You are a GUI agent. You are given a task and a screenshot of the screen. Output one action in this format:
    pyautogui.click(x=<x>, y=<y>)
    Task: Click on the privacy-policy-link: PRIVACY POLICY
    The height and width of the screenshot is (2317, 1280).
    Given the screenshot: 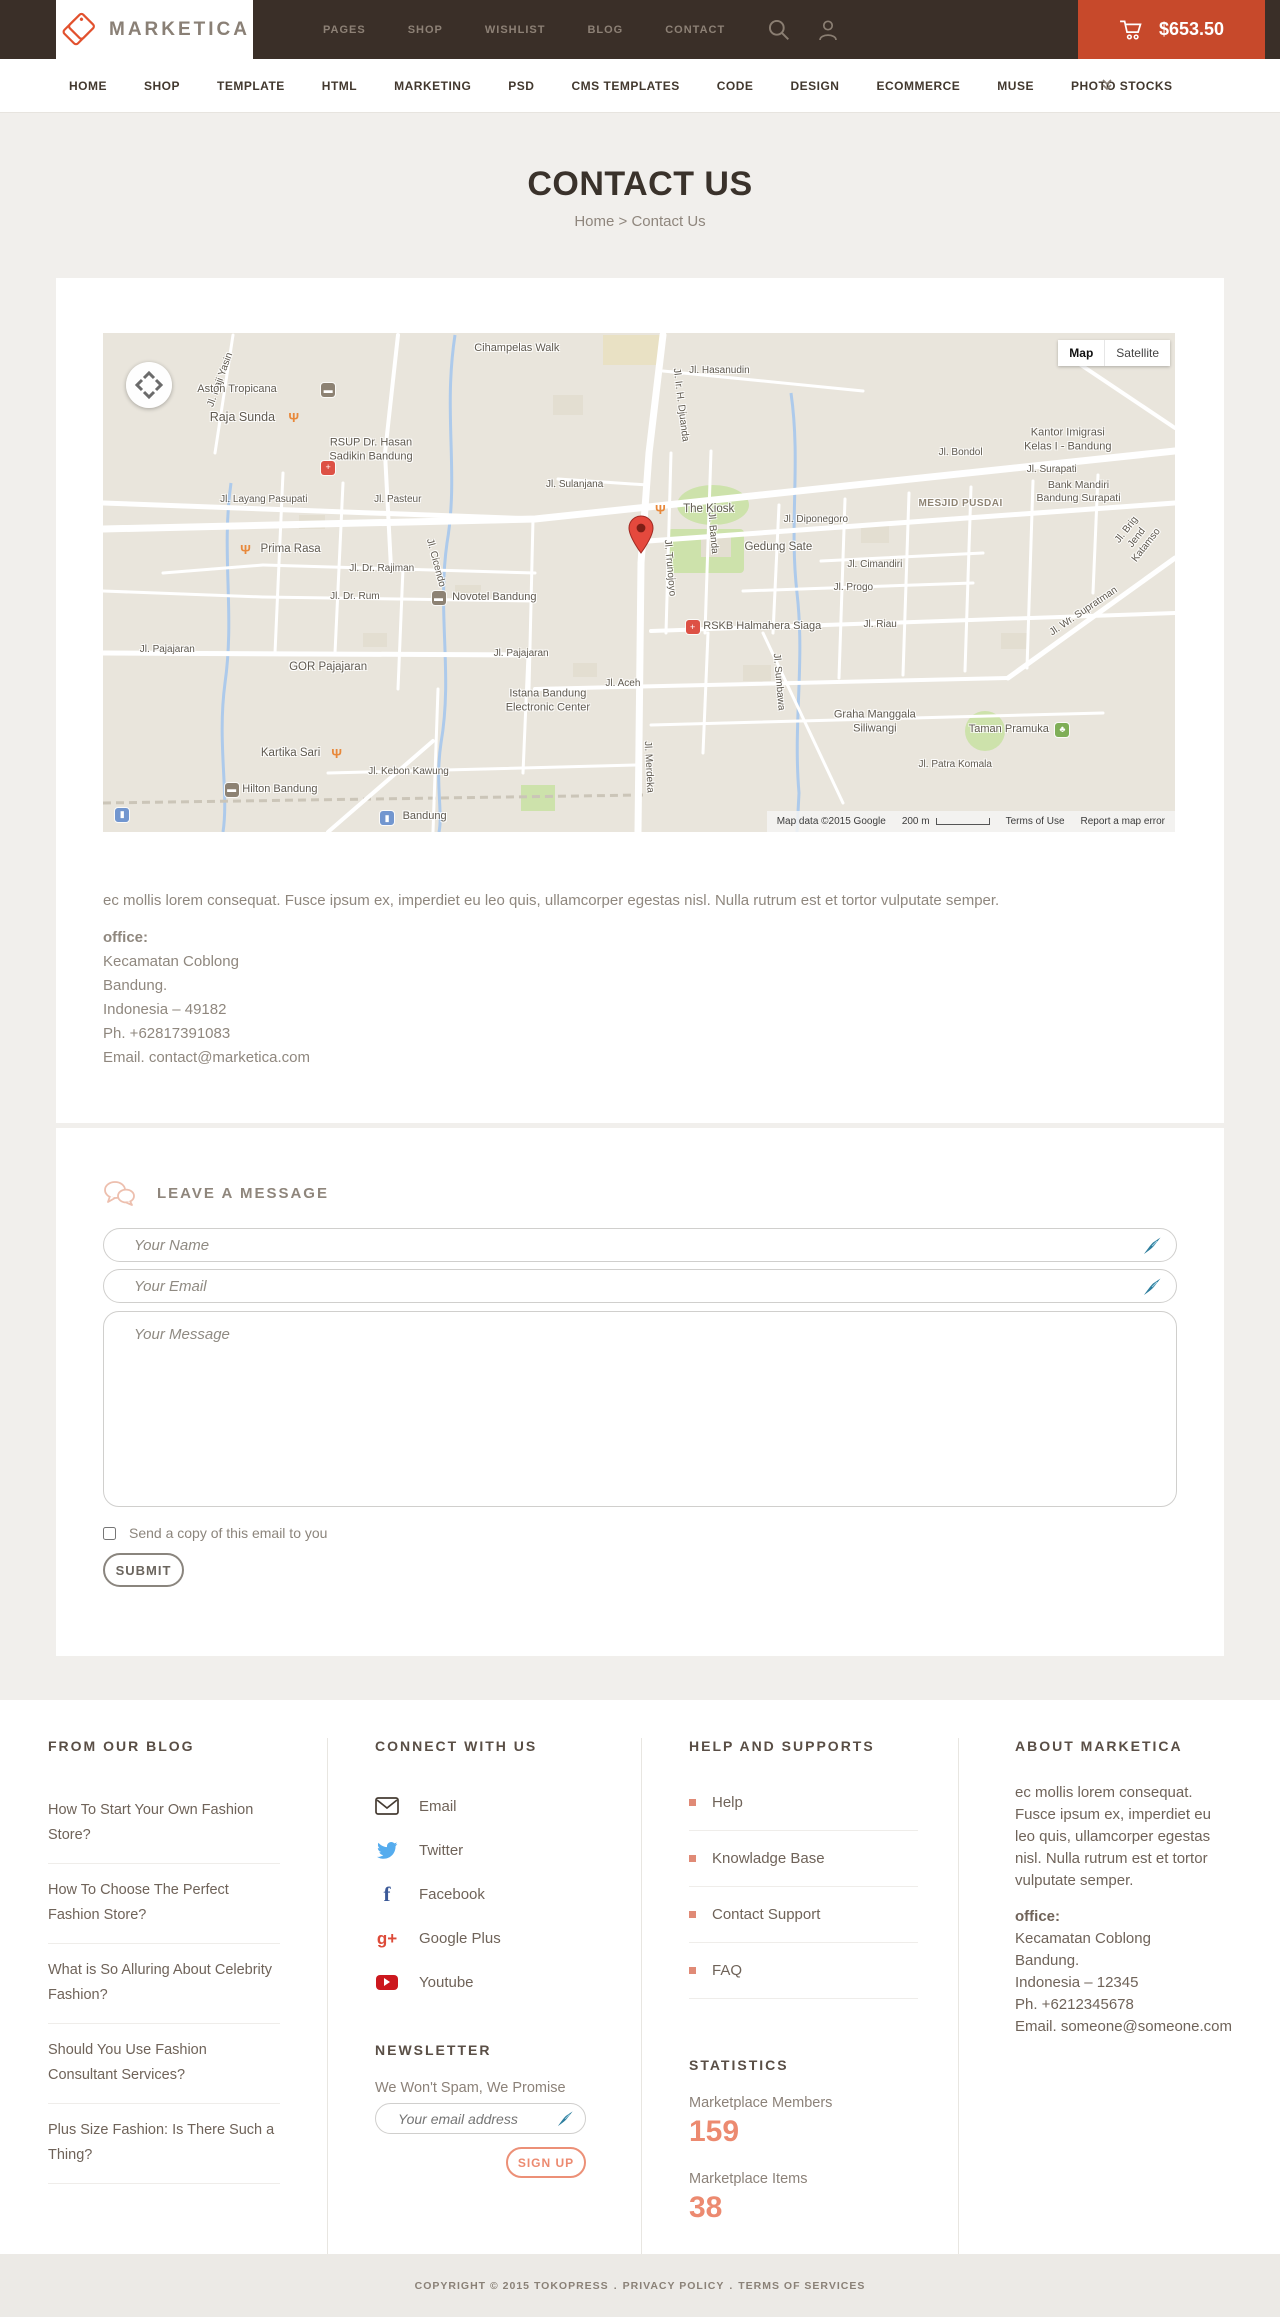 What is the action you would take?
    pyautogui.click(x=674, y=2286)
    